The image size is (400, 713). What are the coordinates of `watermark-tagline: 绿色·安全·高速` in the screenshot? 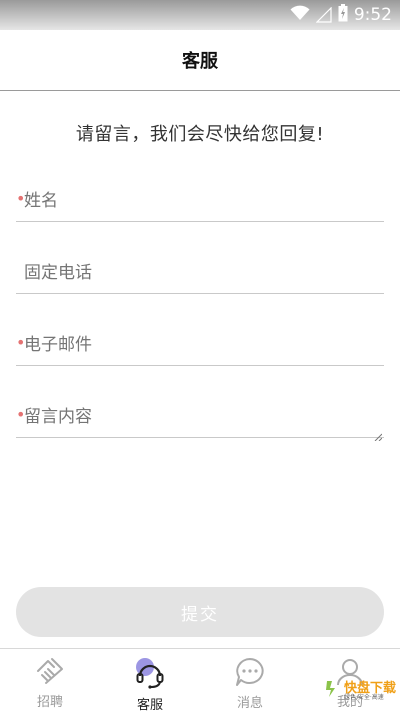 It's located at (363, 697).